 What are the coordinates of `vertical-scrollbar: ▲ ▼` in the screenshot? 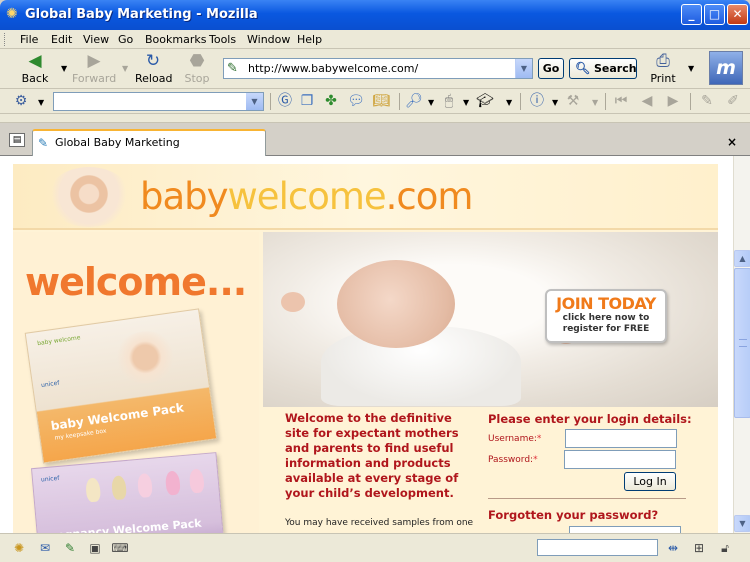 It's located at (741, 344).